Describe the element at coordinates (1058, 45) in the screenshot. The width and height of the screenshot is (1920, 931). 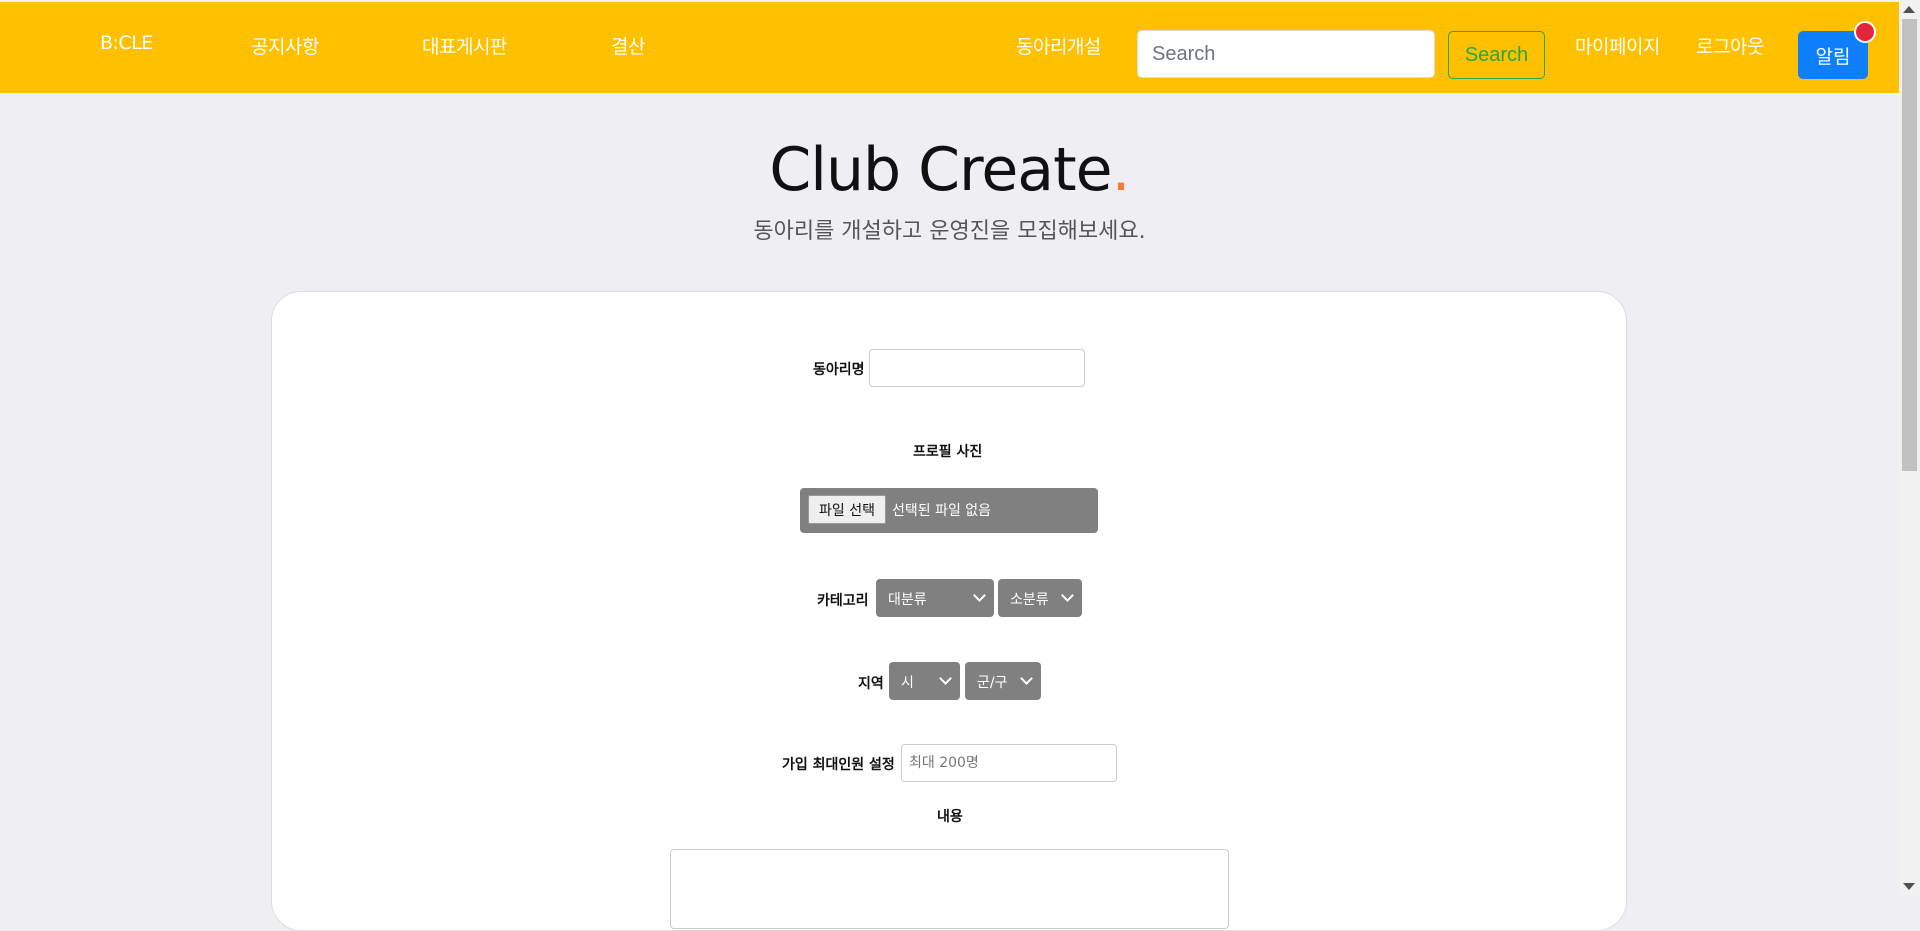
I see `nav-link-create-club: 동아리개설` at that location.